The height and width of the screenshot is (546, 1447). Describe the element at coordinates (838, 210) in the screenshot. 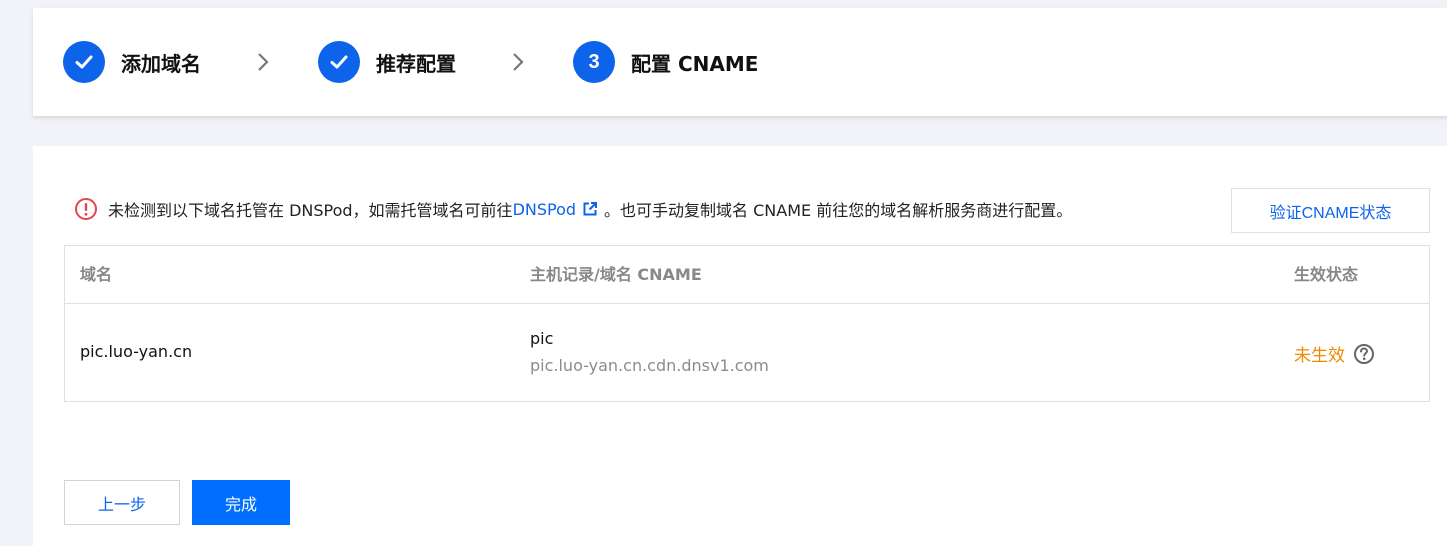

I see `notice-text-after: 。也可手动复制域名 CNAME 前往您的域名解析服务商进行配置。` at that location.